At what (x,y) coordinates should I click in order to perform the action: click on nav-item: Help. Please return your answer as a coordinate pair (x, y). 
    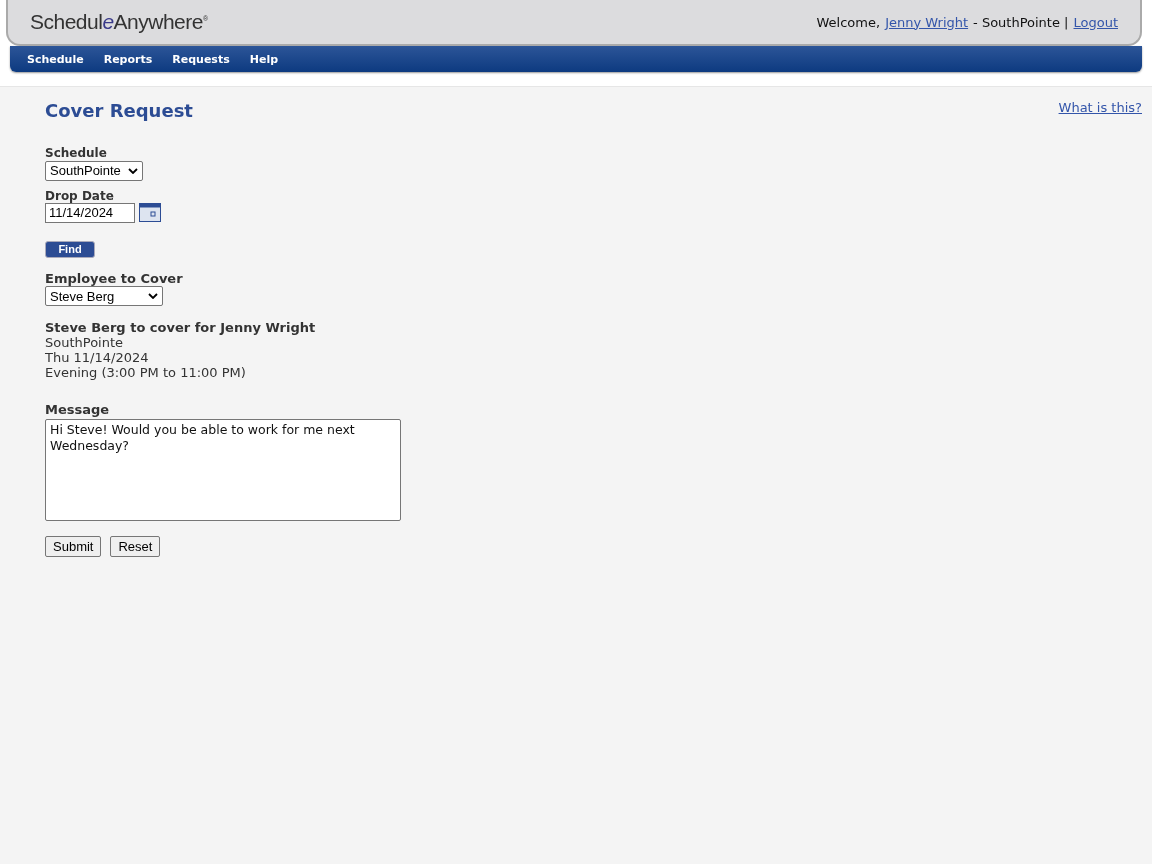
    Looking at the image, I should click on (264, 59).